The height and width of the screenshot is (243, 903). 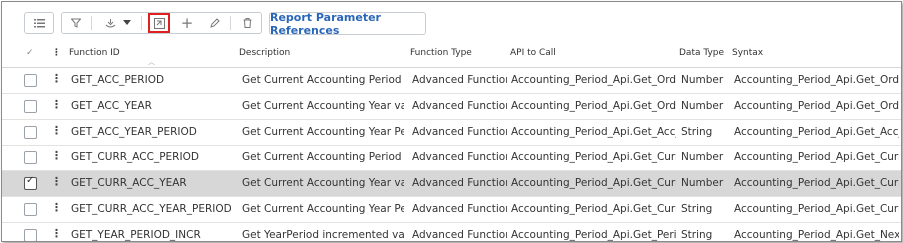 What do you see at coordinates (30, 53) in the screenshot?
I see `select-all-checkmark: ✓` at bounding box center [30, 53].